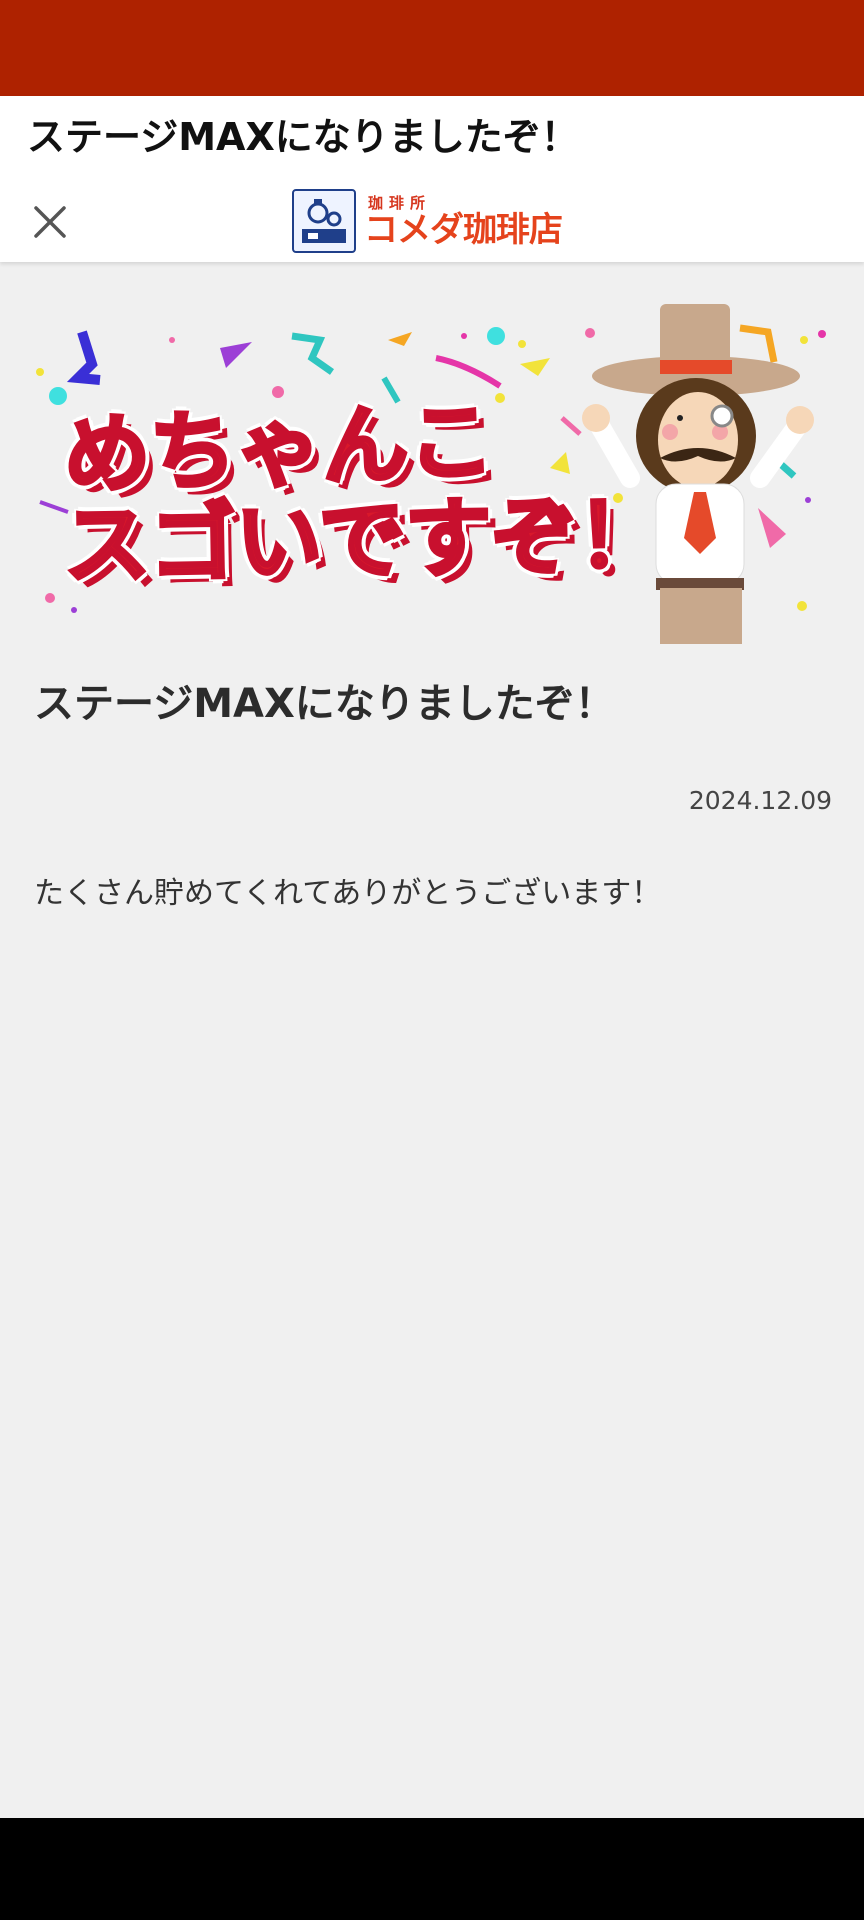 The width and height of the screenshot is (864, 1920). What do you see at coordinates (432, 179) in the screenshot?
I see `header: ステージMAXになりましたぞ！ 珈琲所 コメダ珈琲店` at bounding box center [432, 179].